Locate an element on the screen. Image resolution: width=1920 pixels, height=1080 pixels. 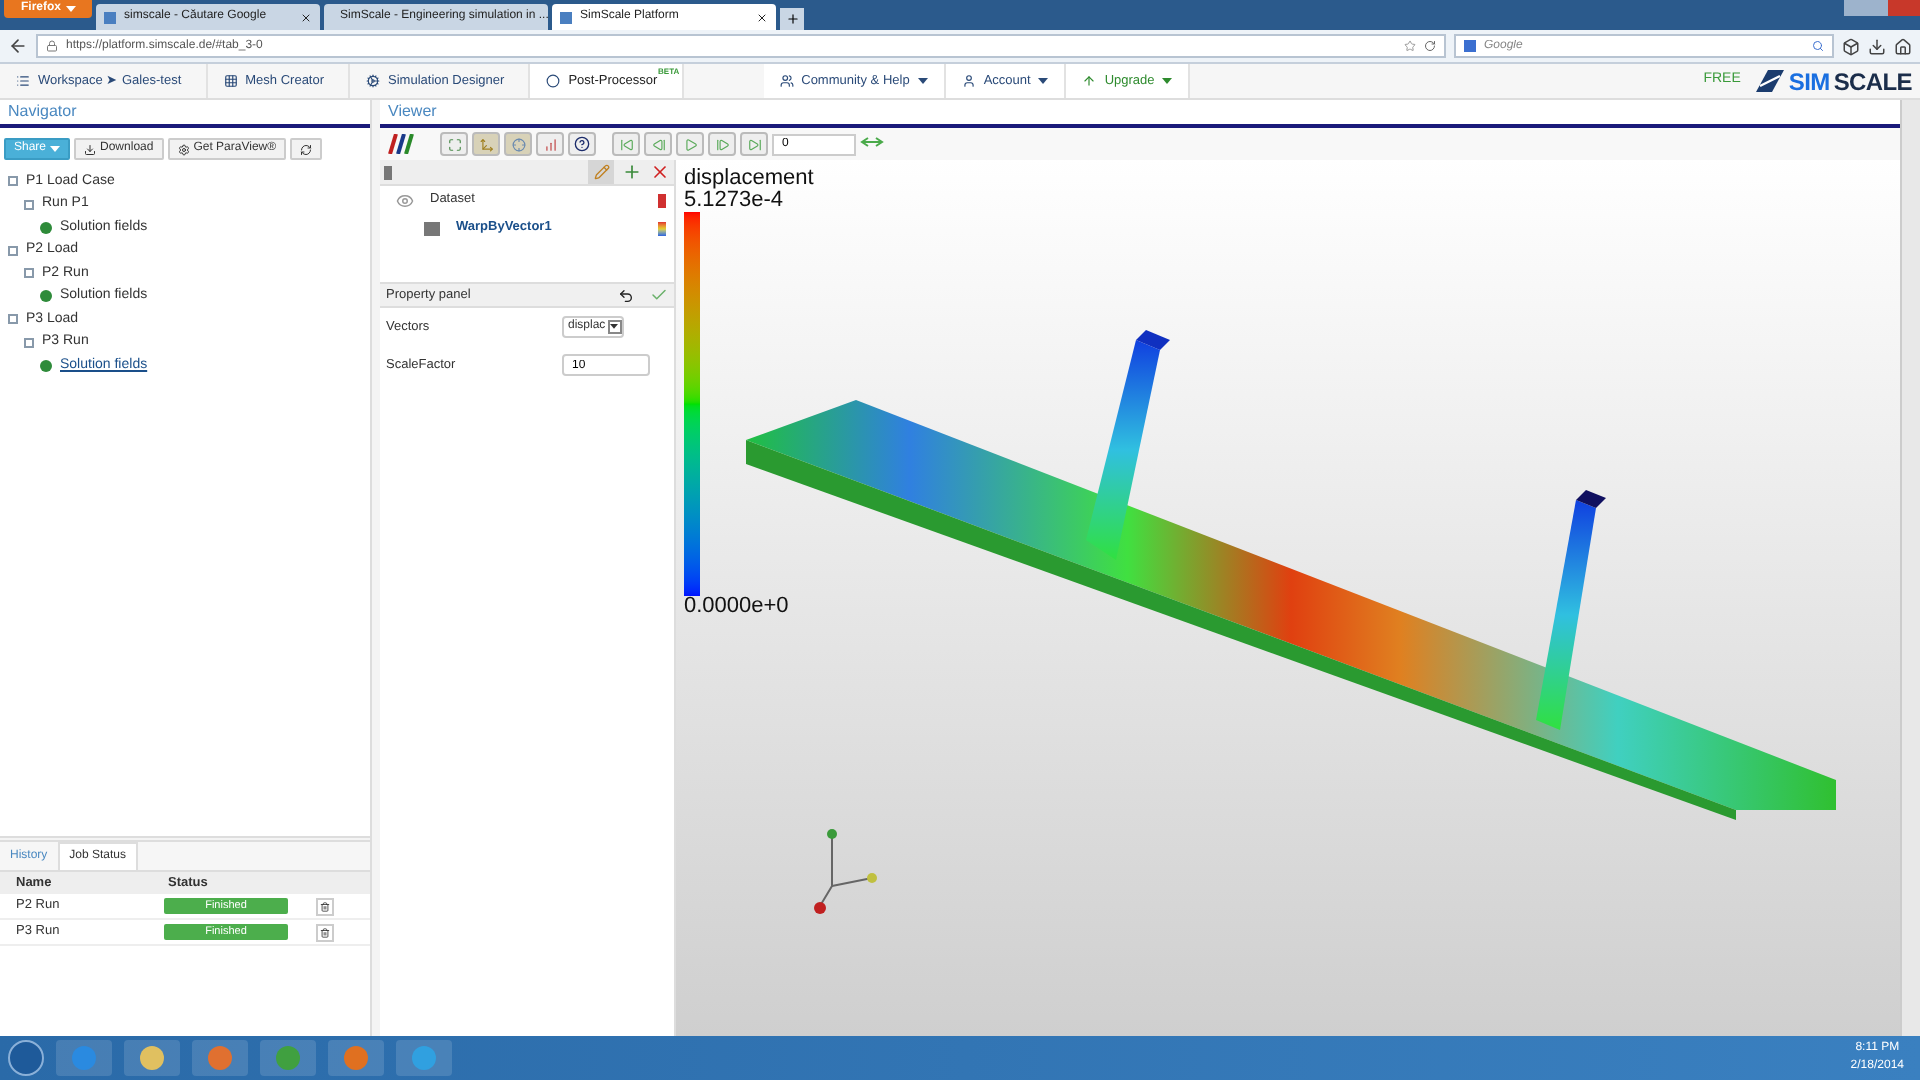
skip-forward-icon is located at coordinates (754, 144).